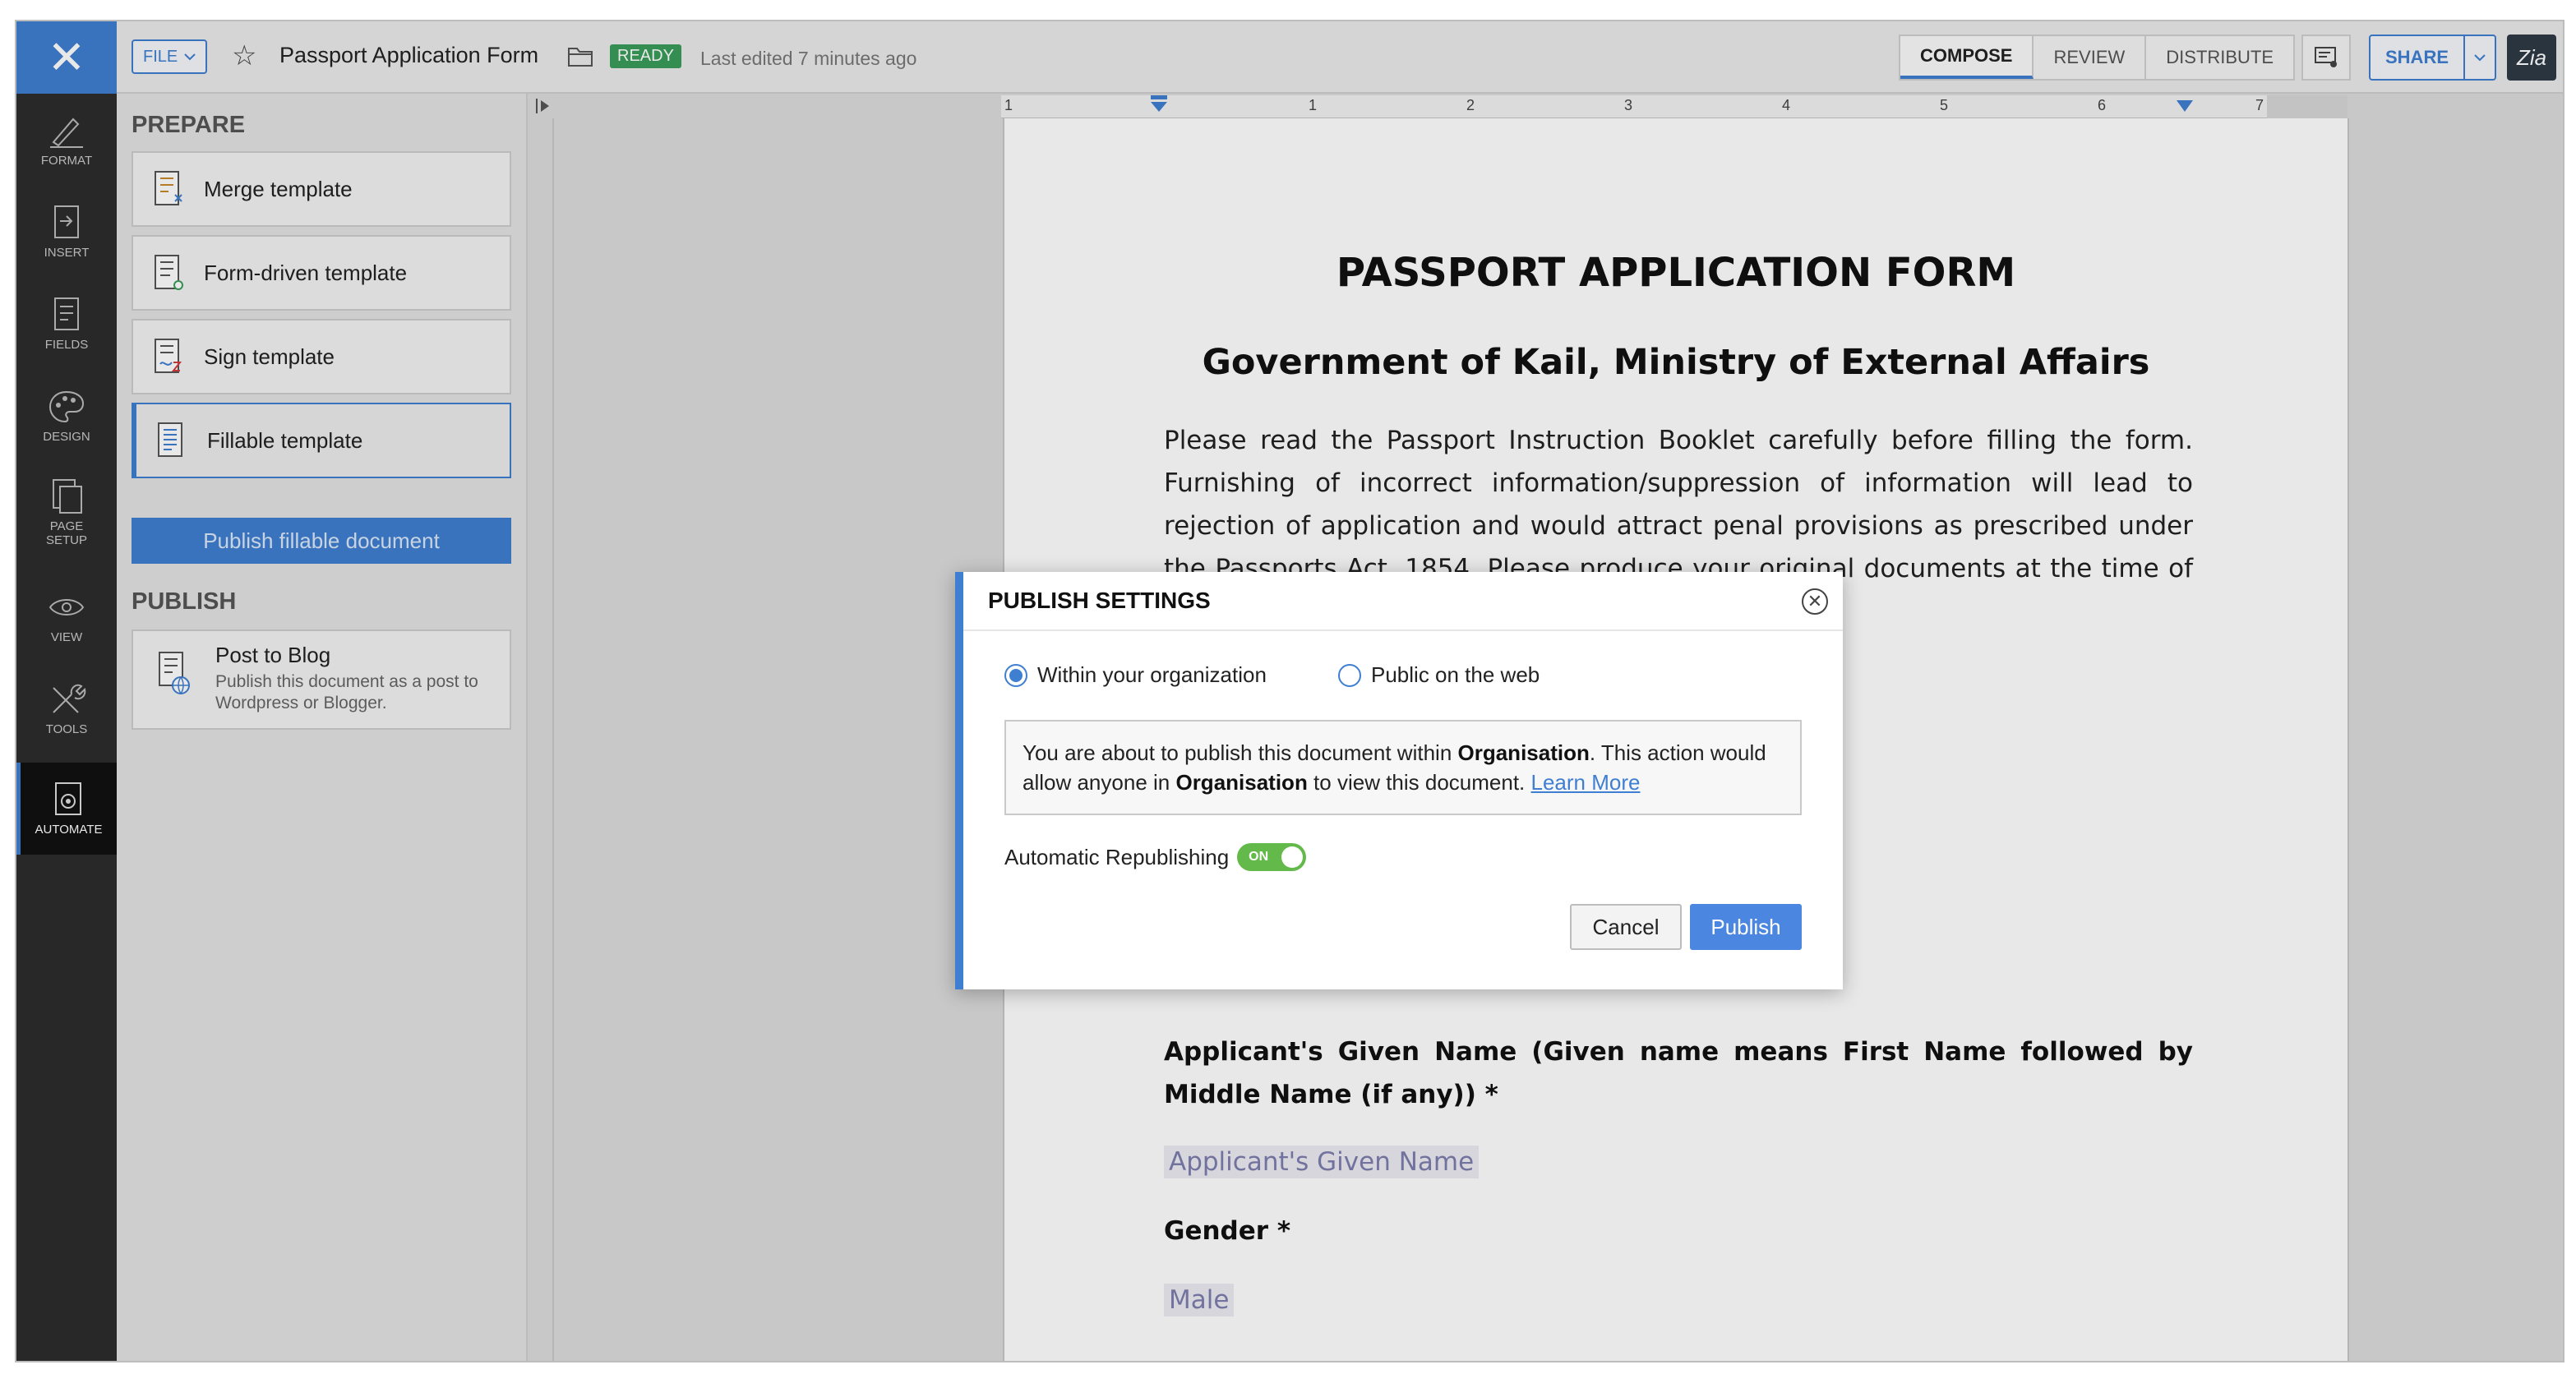  What do you see at coordinates (1403, 602) in the screenshot?
I see `dialog-title: PUBLISH SETTINGS` at bounding box center [1403, 602].